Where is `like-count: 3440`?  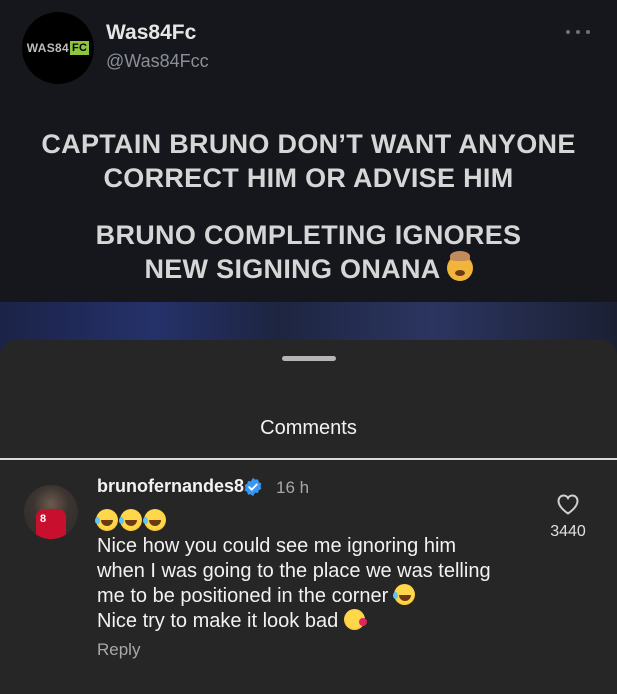 like-count: 3440 is located at coordinates (568, 531).